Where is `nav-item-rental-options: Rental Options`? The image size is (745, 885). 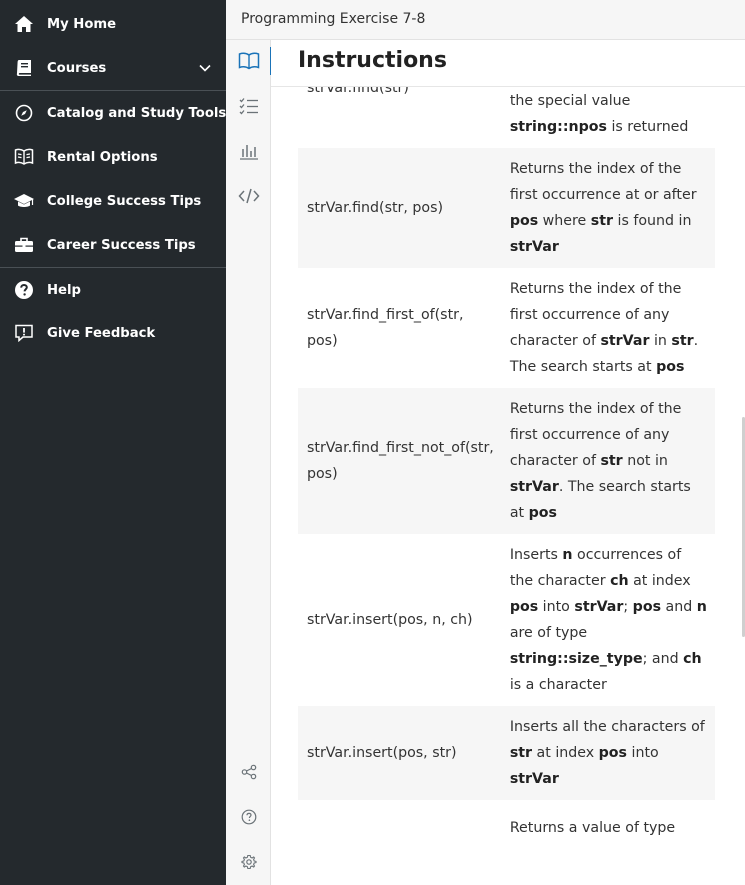
nav-item-rental-options: Rental Options is located at coordinates (113, 157).